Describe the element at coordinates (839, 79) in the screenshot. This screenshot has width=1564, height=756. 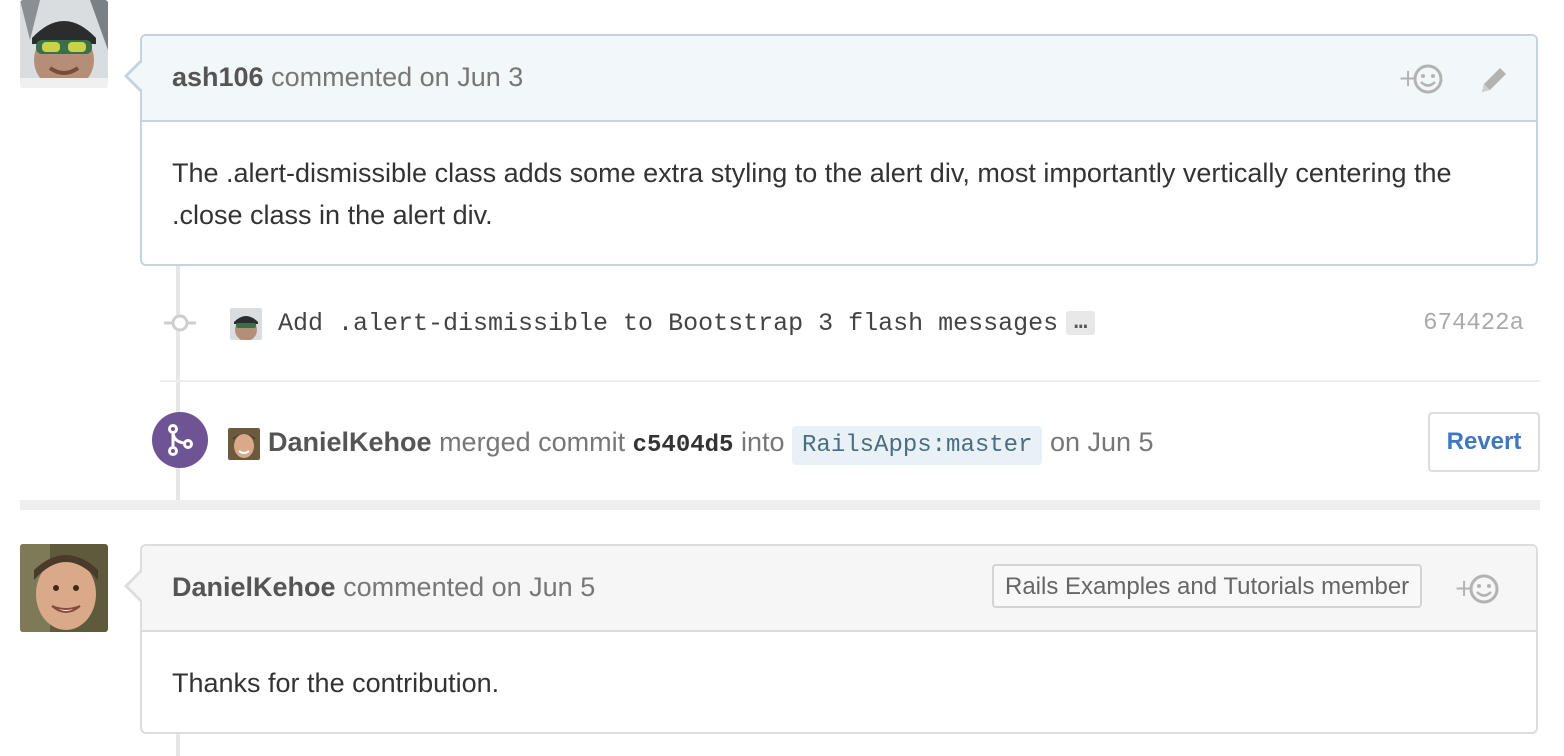
I see `comment-header: ash106 commented on Jun 3 +` at that location.